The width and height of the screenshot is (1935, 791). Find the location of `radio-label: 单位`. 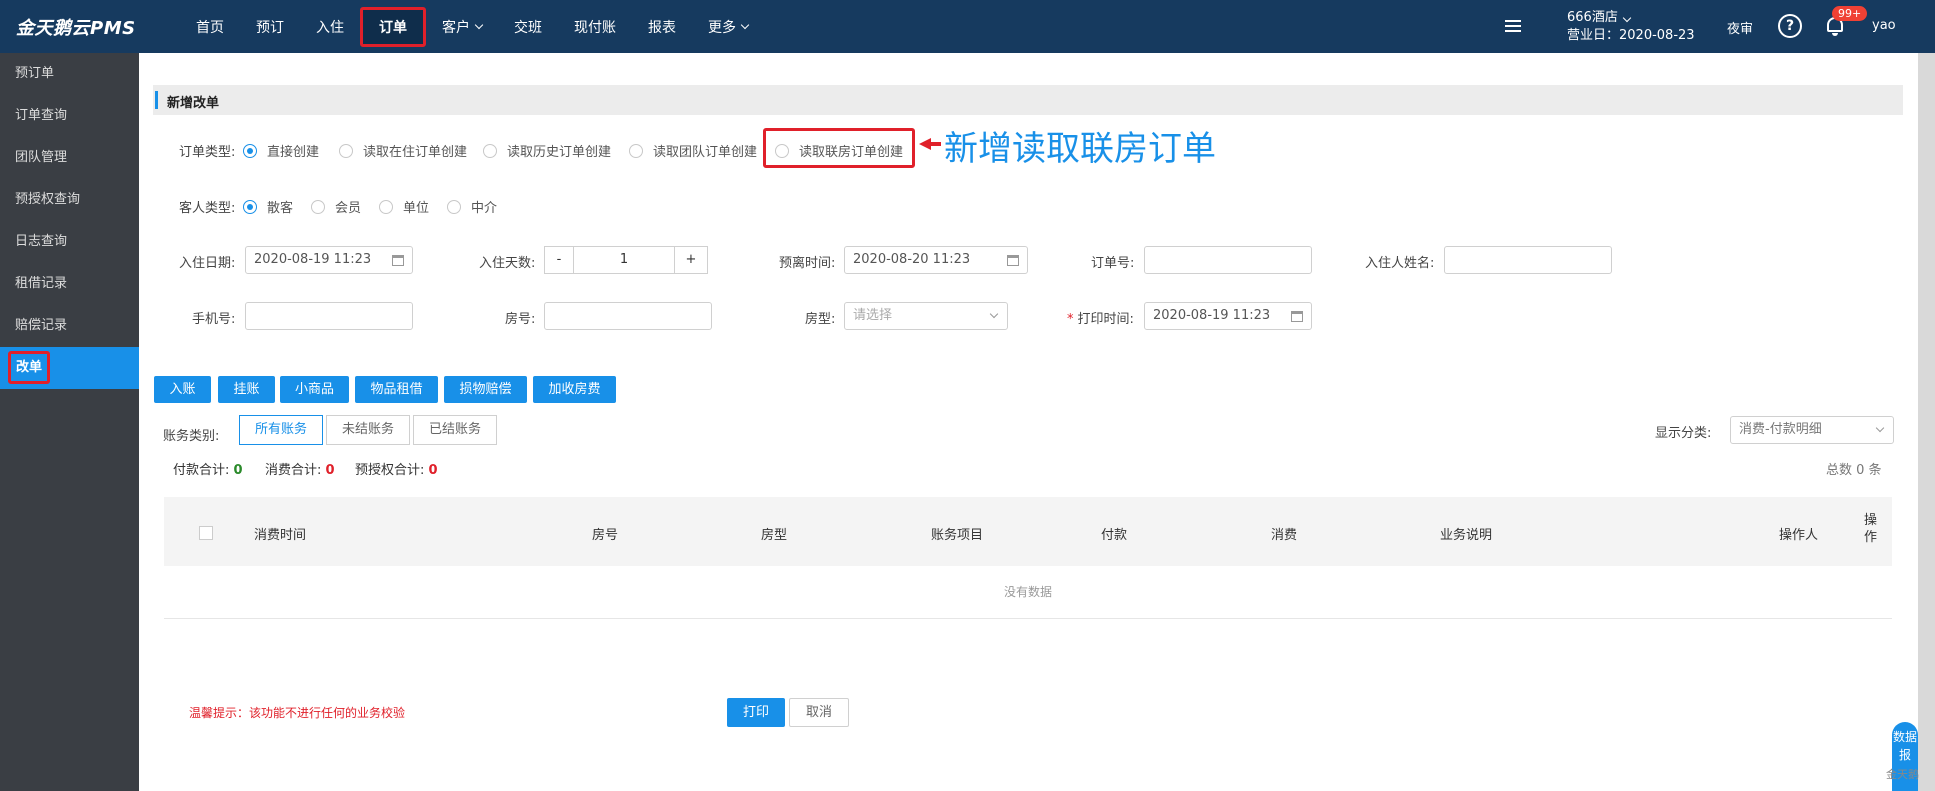

radio-label: 单位 is located at coordinates (416, 208).